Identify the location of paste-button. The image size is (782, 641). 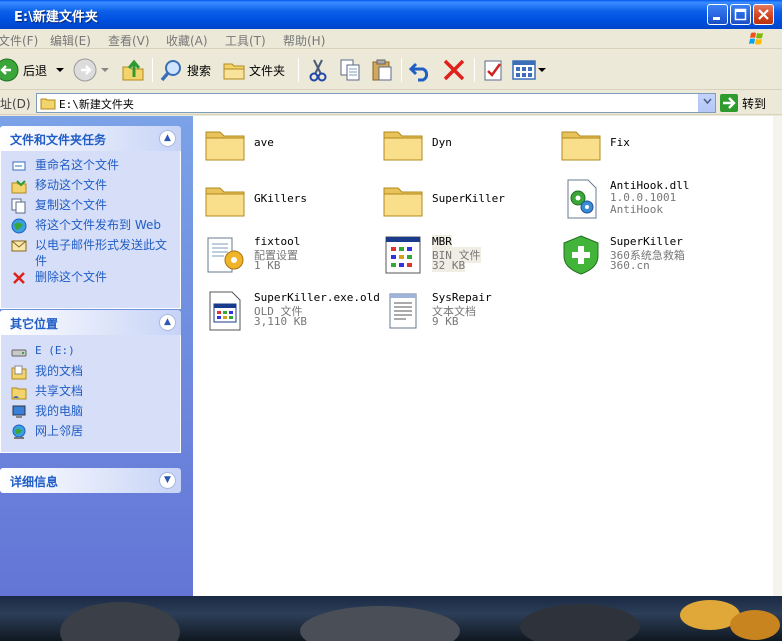
(382, 70).